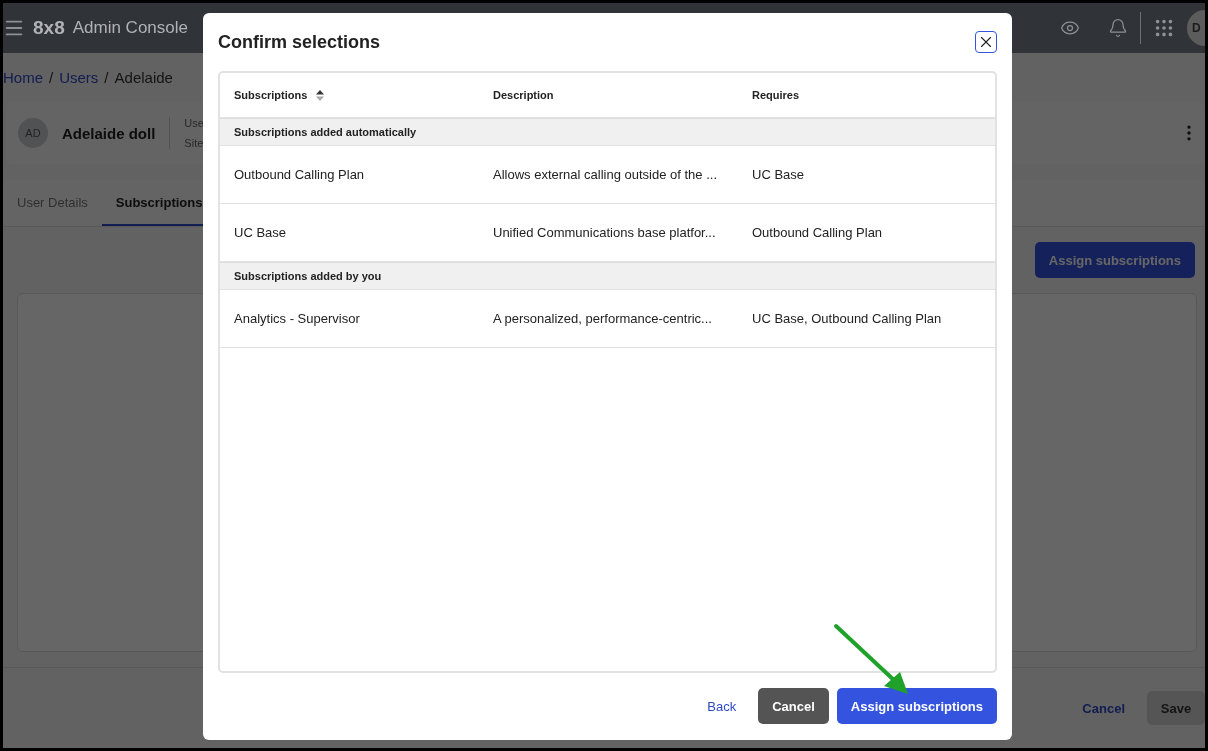  What do you see at coordinates (23, 85) in the screenshot?
I see `breadcrumb-link: Home` at bounding box center [23, 85].